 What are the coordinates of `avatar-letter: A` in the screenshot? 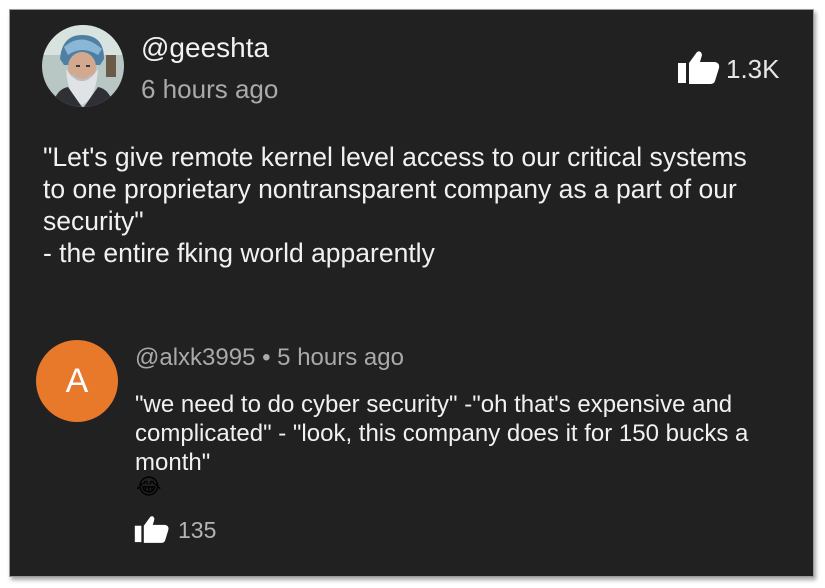 It's located at (77, 380).